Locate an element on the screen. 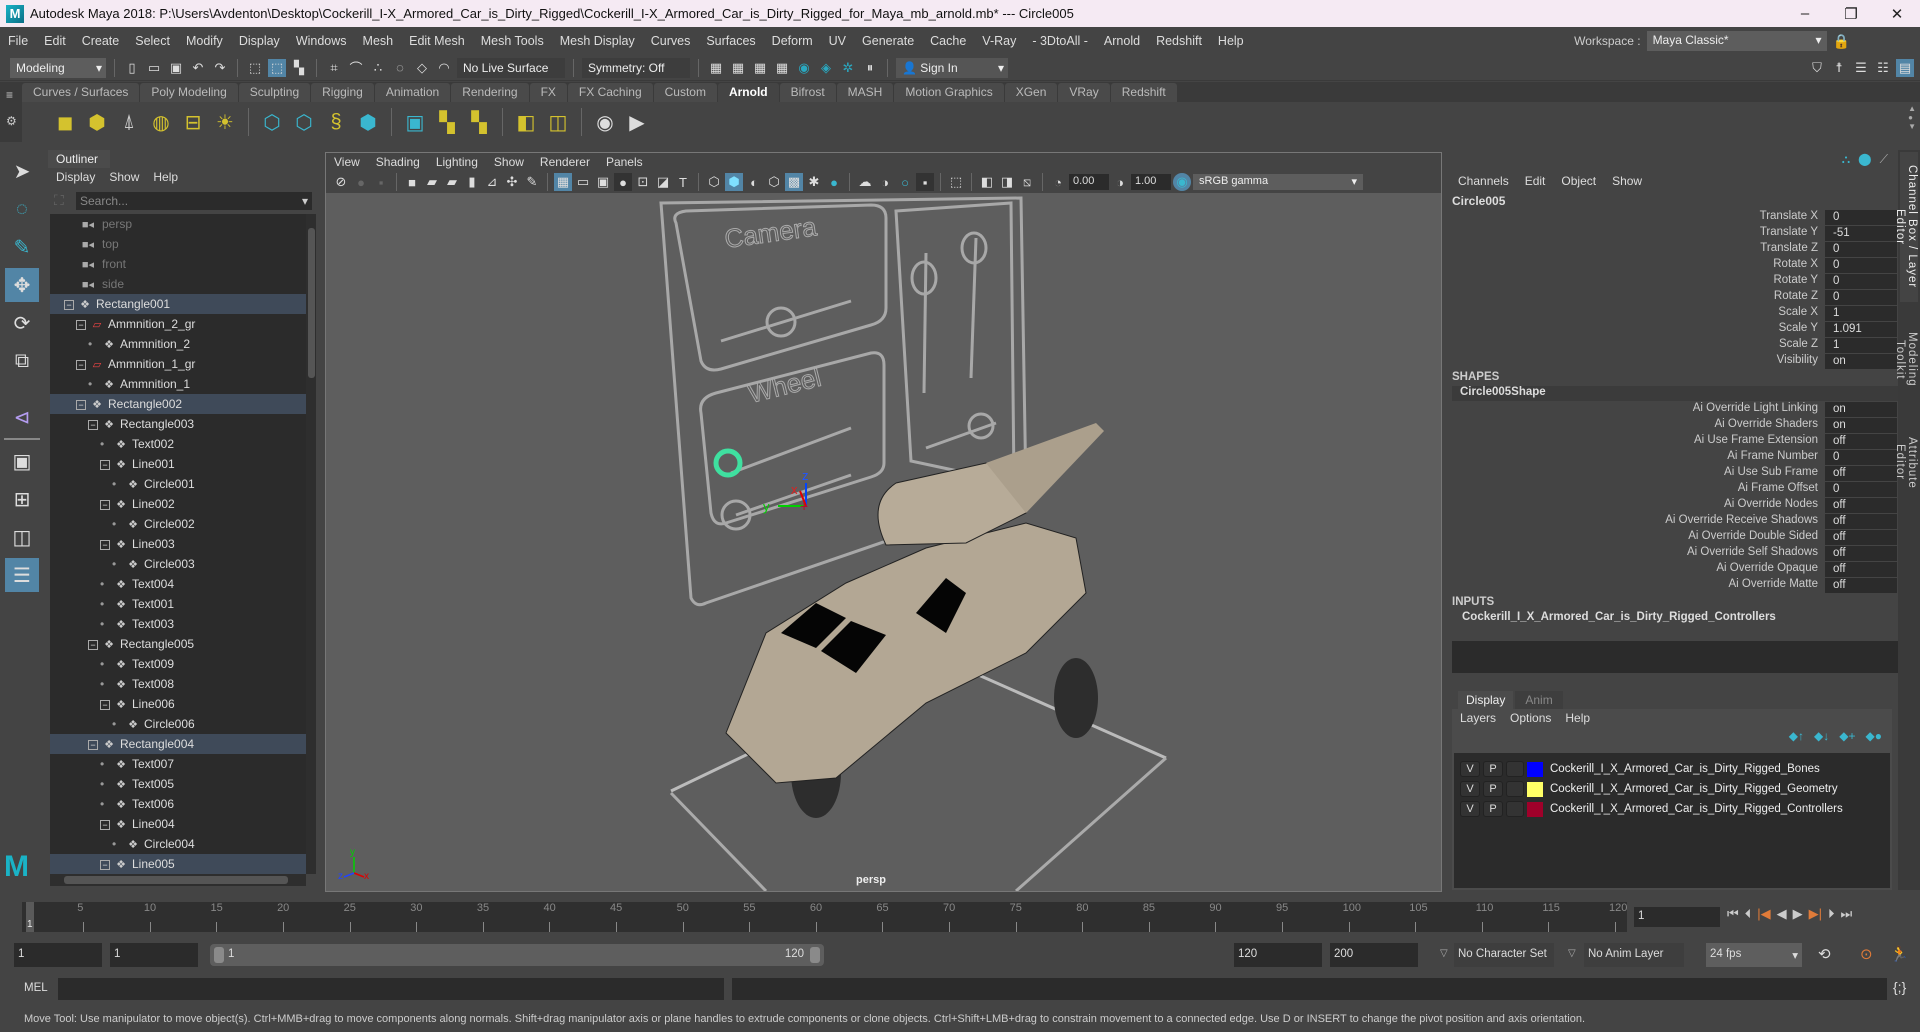 The height and width of the screenshot is (1032, 1920). channel-label: Ai Use Frame Extension is located at coordinates (1648, 440).